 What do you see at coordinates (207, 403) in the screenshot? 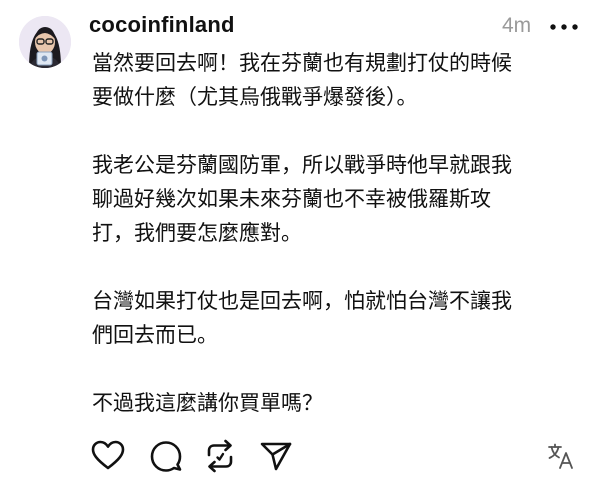
I see `post-paragraph-4: 不過我這麼講你買單嗎？` at bounding box center [207, 403].